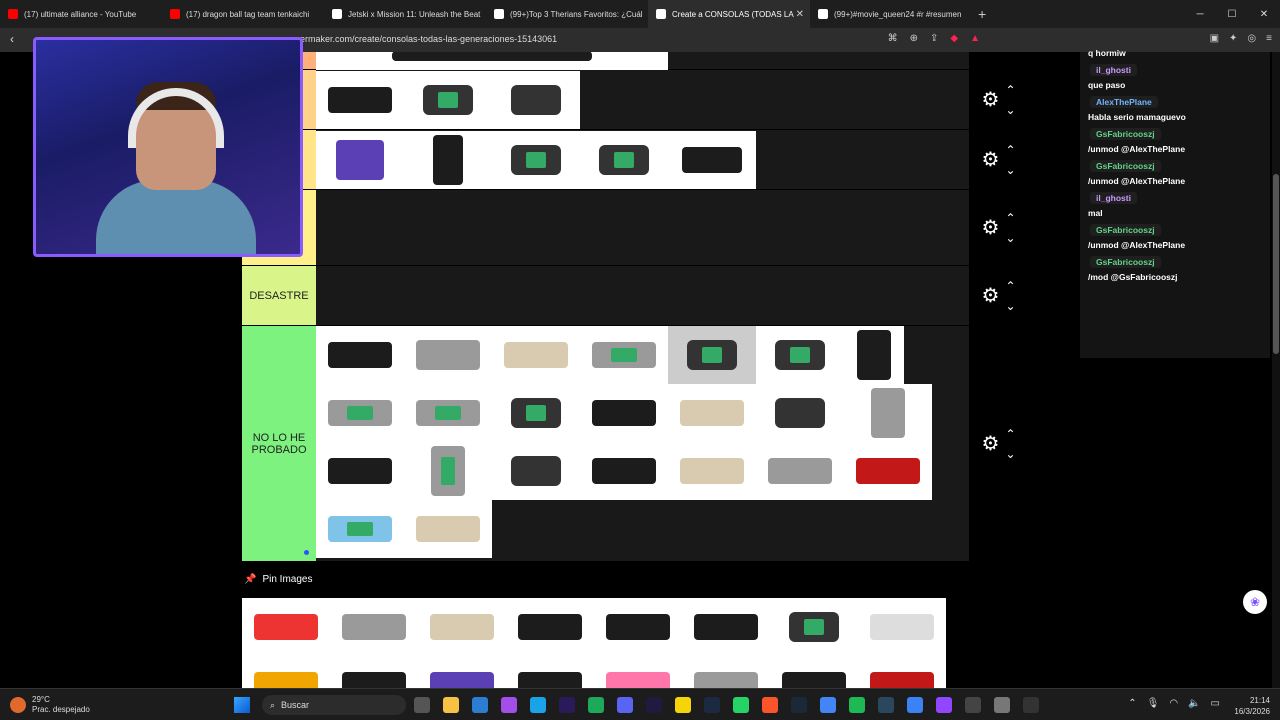 This screenshot has height=720, width=1280. What do you see at coordinates (625, 705) in the screenshot?
I see `discord-icon` at bounding box center [625, 705].